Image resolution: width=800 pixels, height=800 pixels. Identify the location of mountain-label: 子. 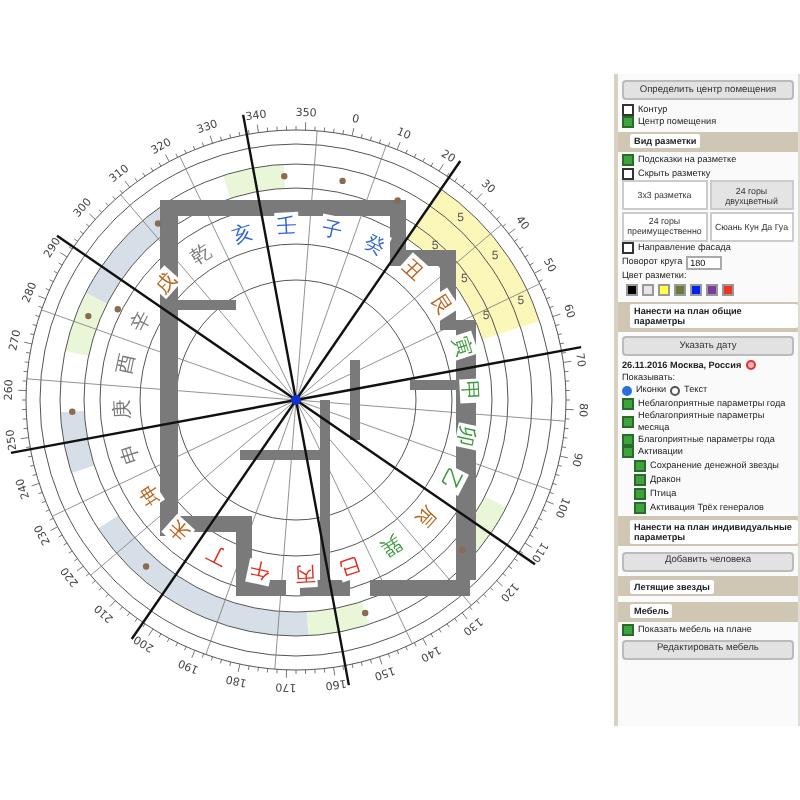
(332, 230).